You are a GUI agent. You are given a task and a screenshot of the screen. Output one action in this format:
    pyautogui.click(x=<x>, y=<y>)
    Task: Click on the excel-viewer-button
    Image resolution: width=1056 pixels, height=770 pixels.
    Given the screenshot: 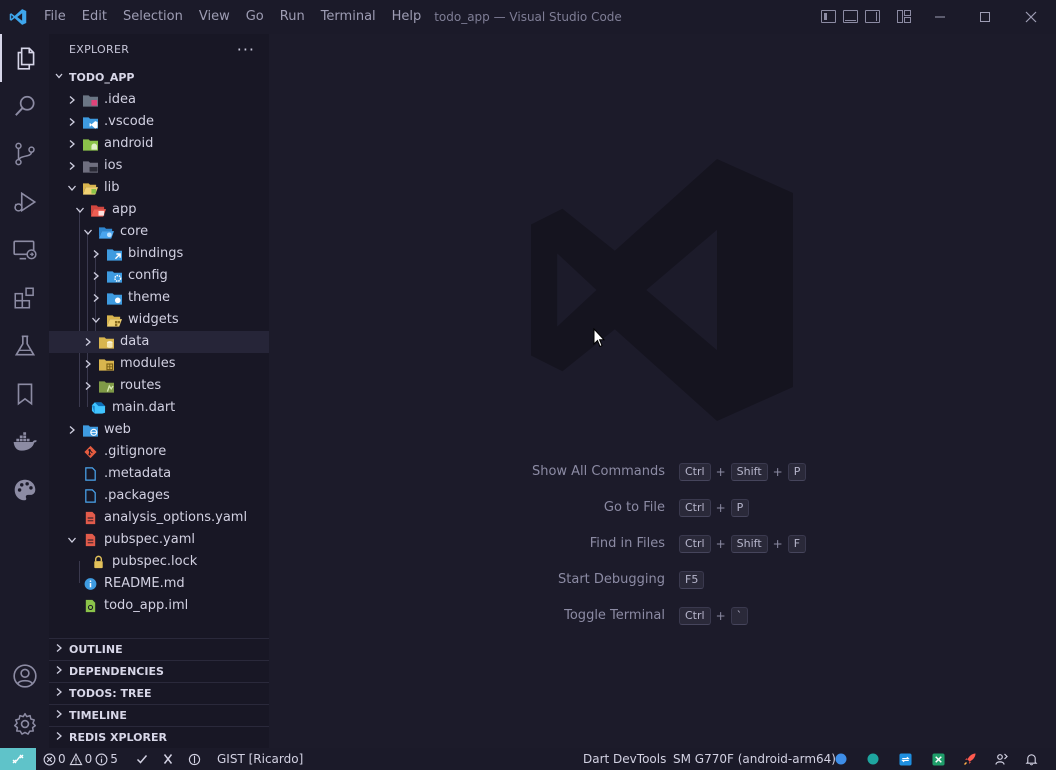 What is the action you would take?
    pyautogui.click(x=939, y=759)
    